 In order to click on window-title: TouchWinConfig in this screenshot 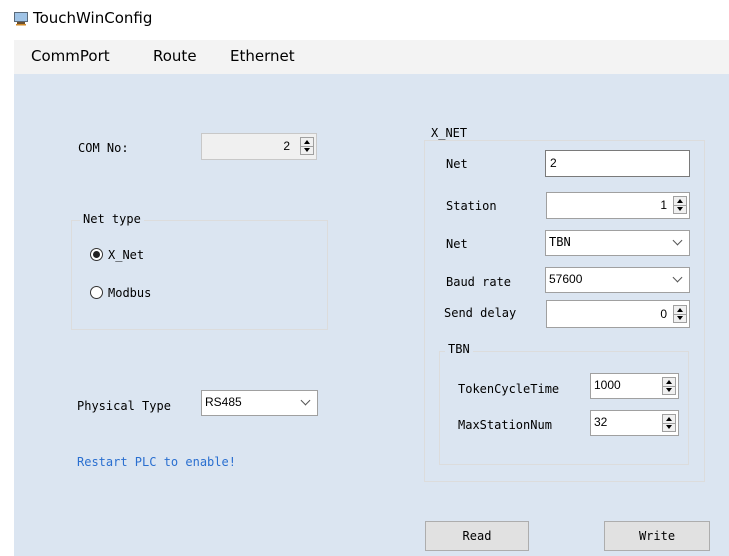, I will do `click(93, 18)`.